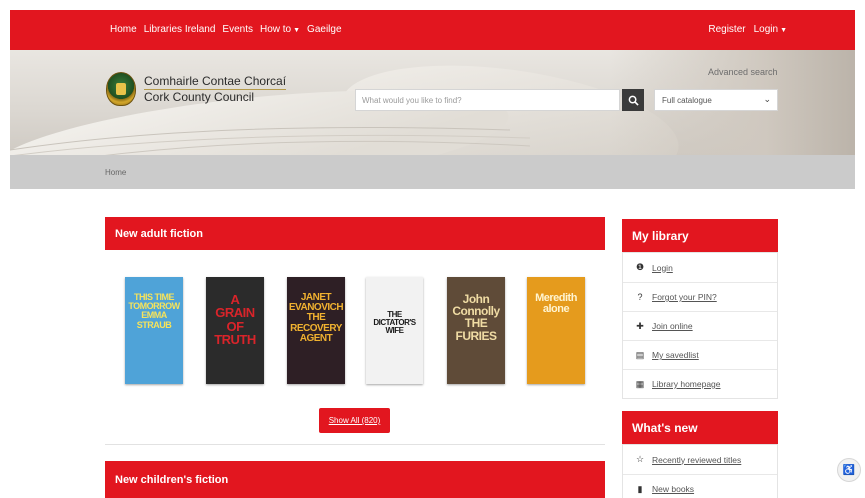  I want to click on list-item-label: Forgot your PIN?, so click(684, 297).